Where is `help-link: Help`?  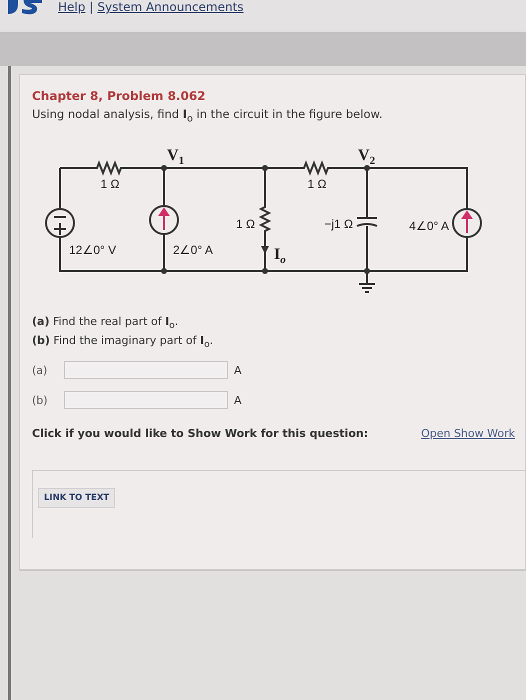 help-link: Help is located at coordinates (72, 7).